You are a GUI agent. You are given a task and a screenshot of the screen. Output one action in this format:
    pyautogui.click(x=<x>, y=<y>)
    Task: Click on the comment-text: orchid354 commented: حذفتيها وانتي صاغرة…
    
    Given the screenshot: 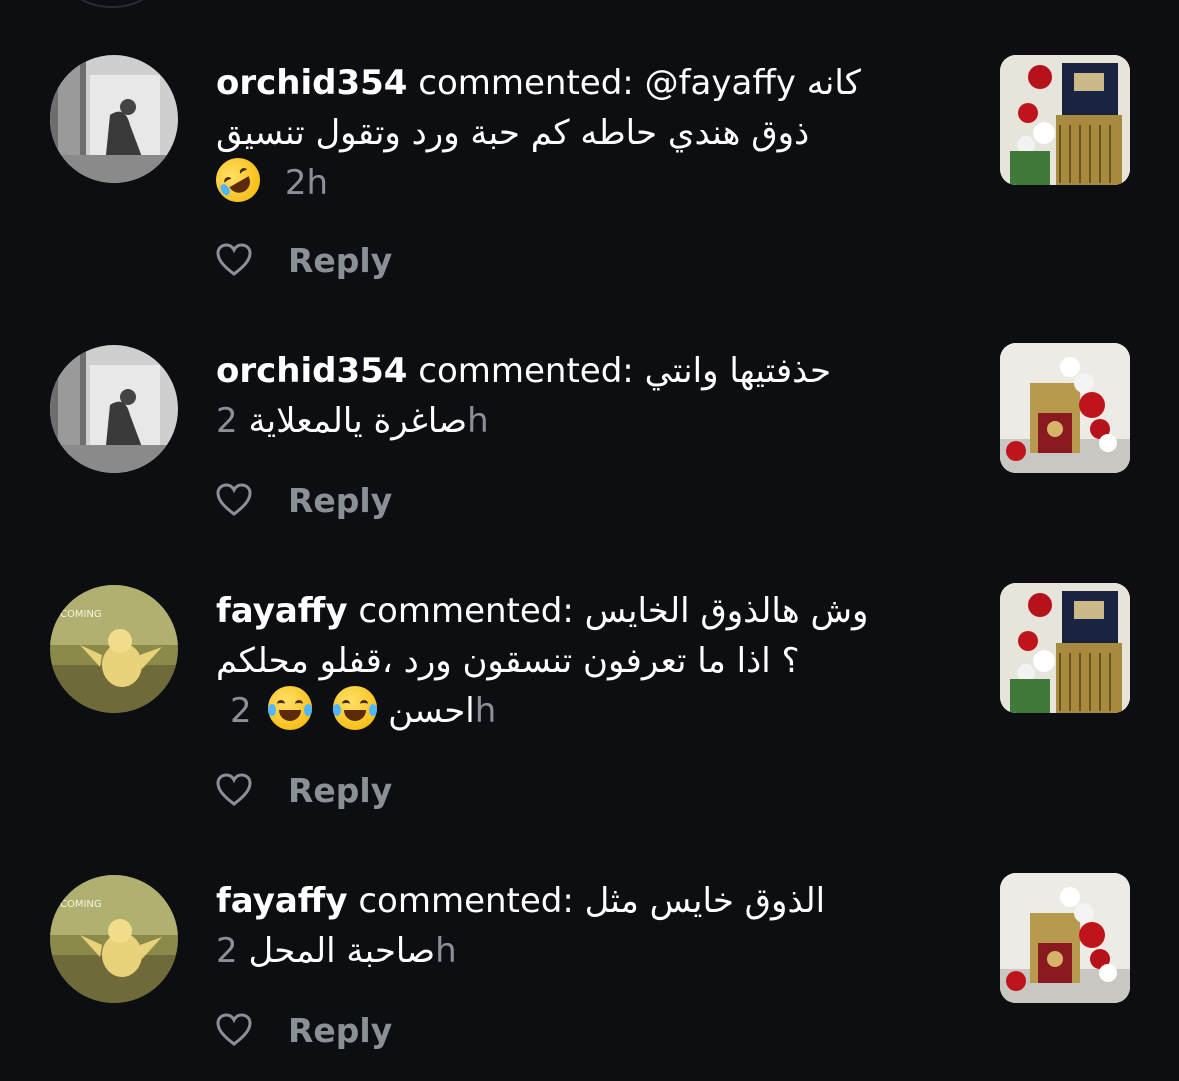 What is the action you would take?
    pyautogui.click(x=581, y=396)
    